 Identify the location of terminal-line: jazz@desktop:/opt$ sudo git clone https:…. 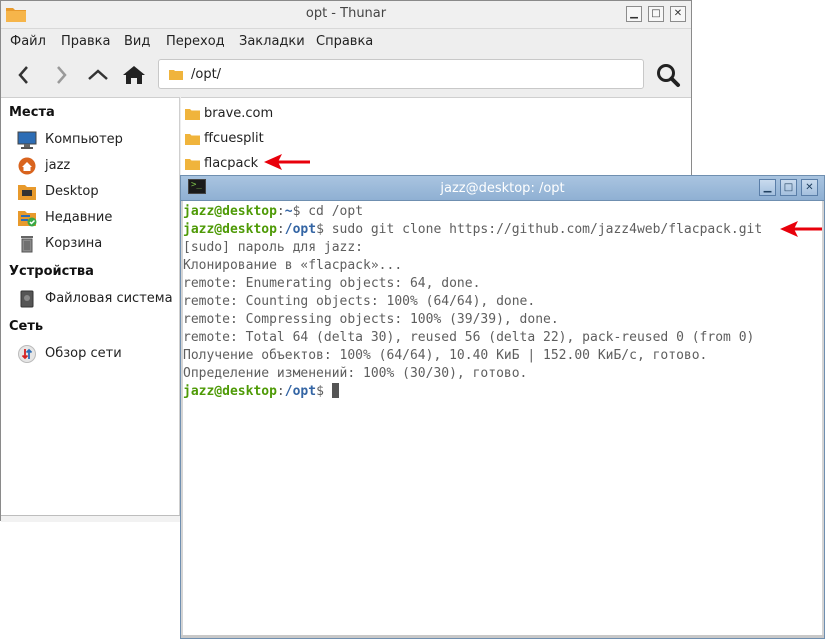
(472, 230).